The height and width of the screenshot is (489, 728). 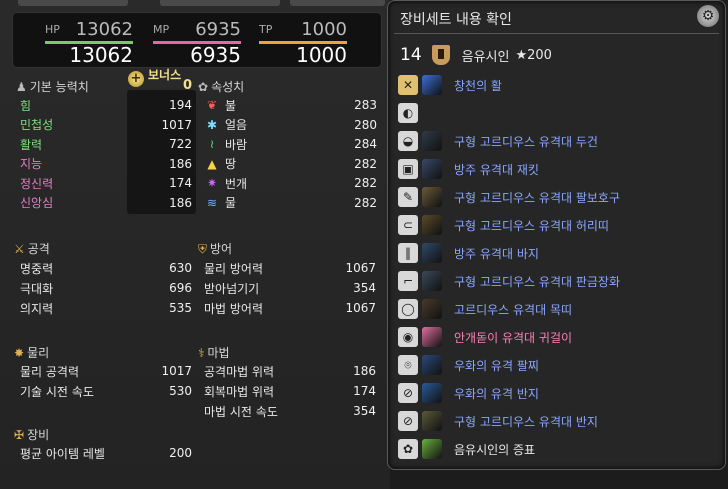 I want to click on stat-label: 받아넘기기, so click(x=232, y=288).